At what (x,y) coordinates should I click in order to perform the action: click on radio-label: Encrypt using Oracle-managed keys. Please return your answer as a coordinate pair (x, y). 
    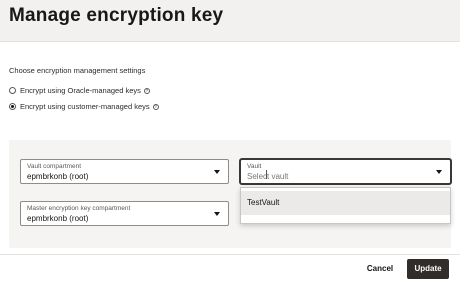
    Looking at the image, I should click on (80, 90).